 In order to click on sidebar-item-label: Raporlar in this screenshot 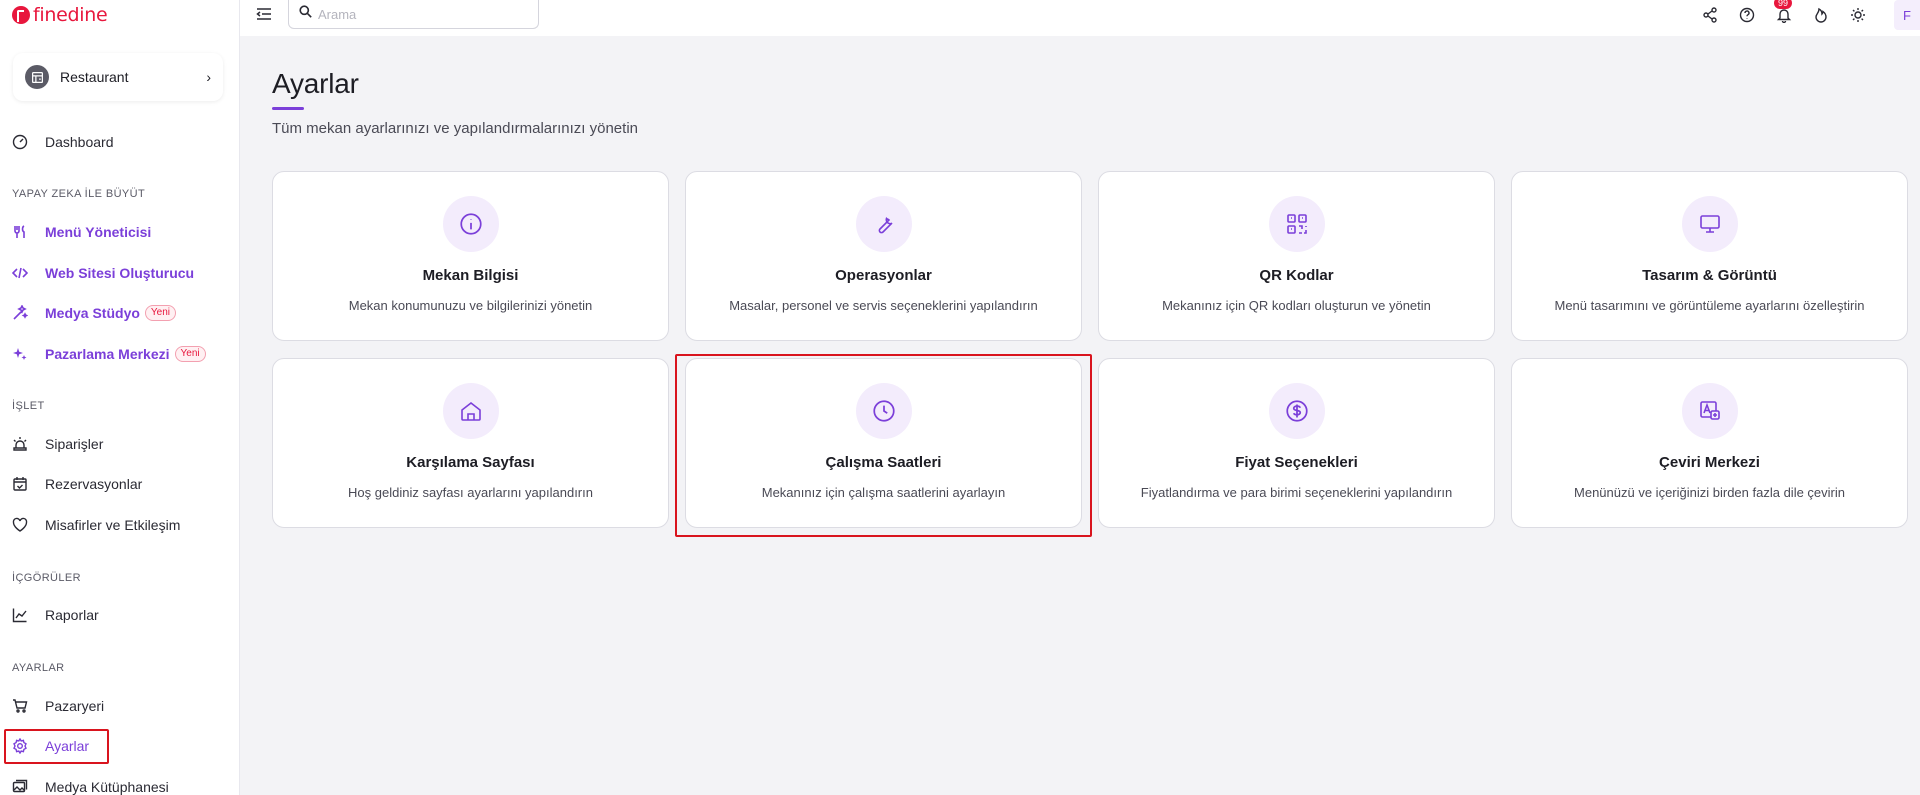, I will do `click(72, 615)`.